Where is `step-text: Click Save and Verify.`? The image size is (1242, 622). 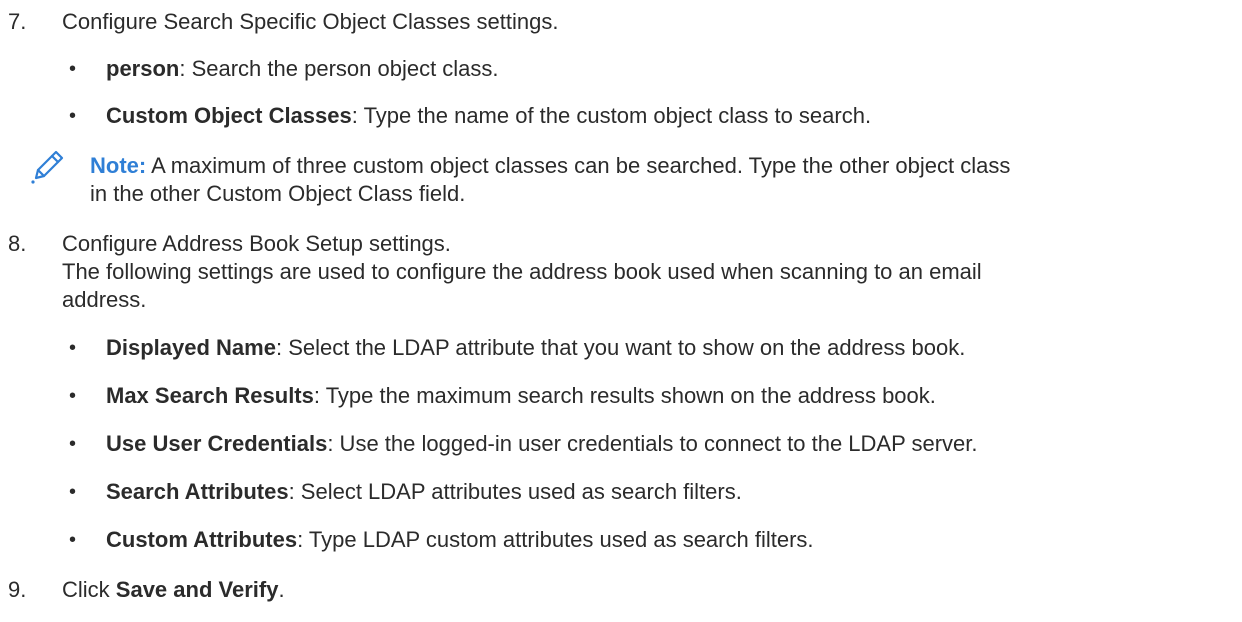 step-text: Click Save and Verify. is located at coordinates (173, 590).